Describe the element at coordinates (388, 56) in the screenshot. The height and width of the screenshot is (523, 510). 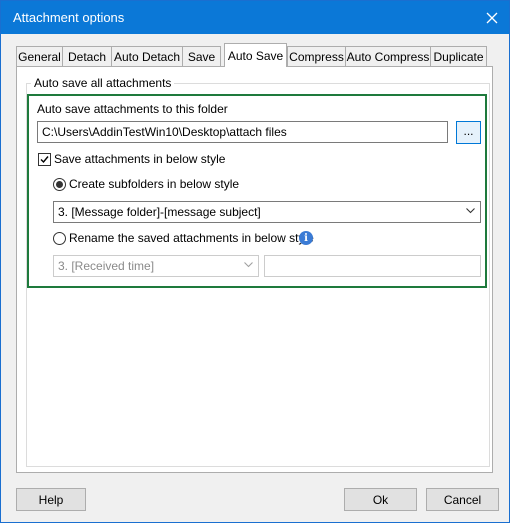
I see `tab-auto-compress: Auto Compress` at that location.